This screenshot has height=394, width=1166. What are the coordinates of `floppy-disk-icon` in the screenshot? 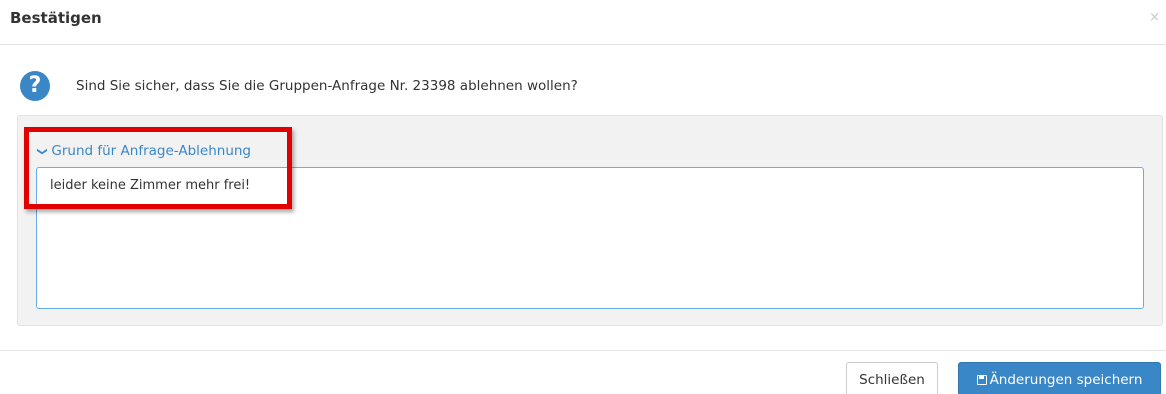 It's located at (981, 380).